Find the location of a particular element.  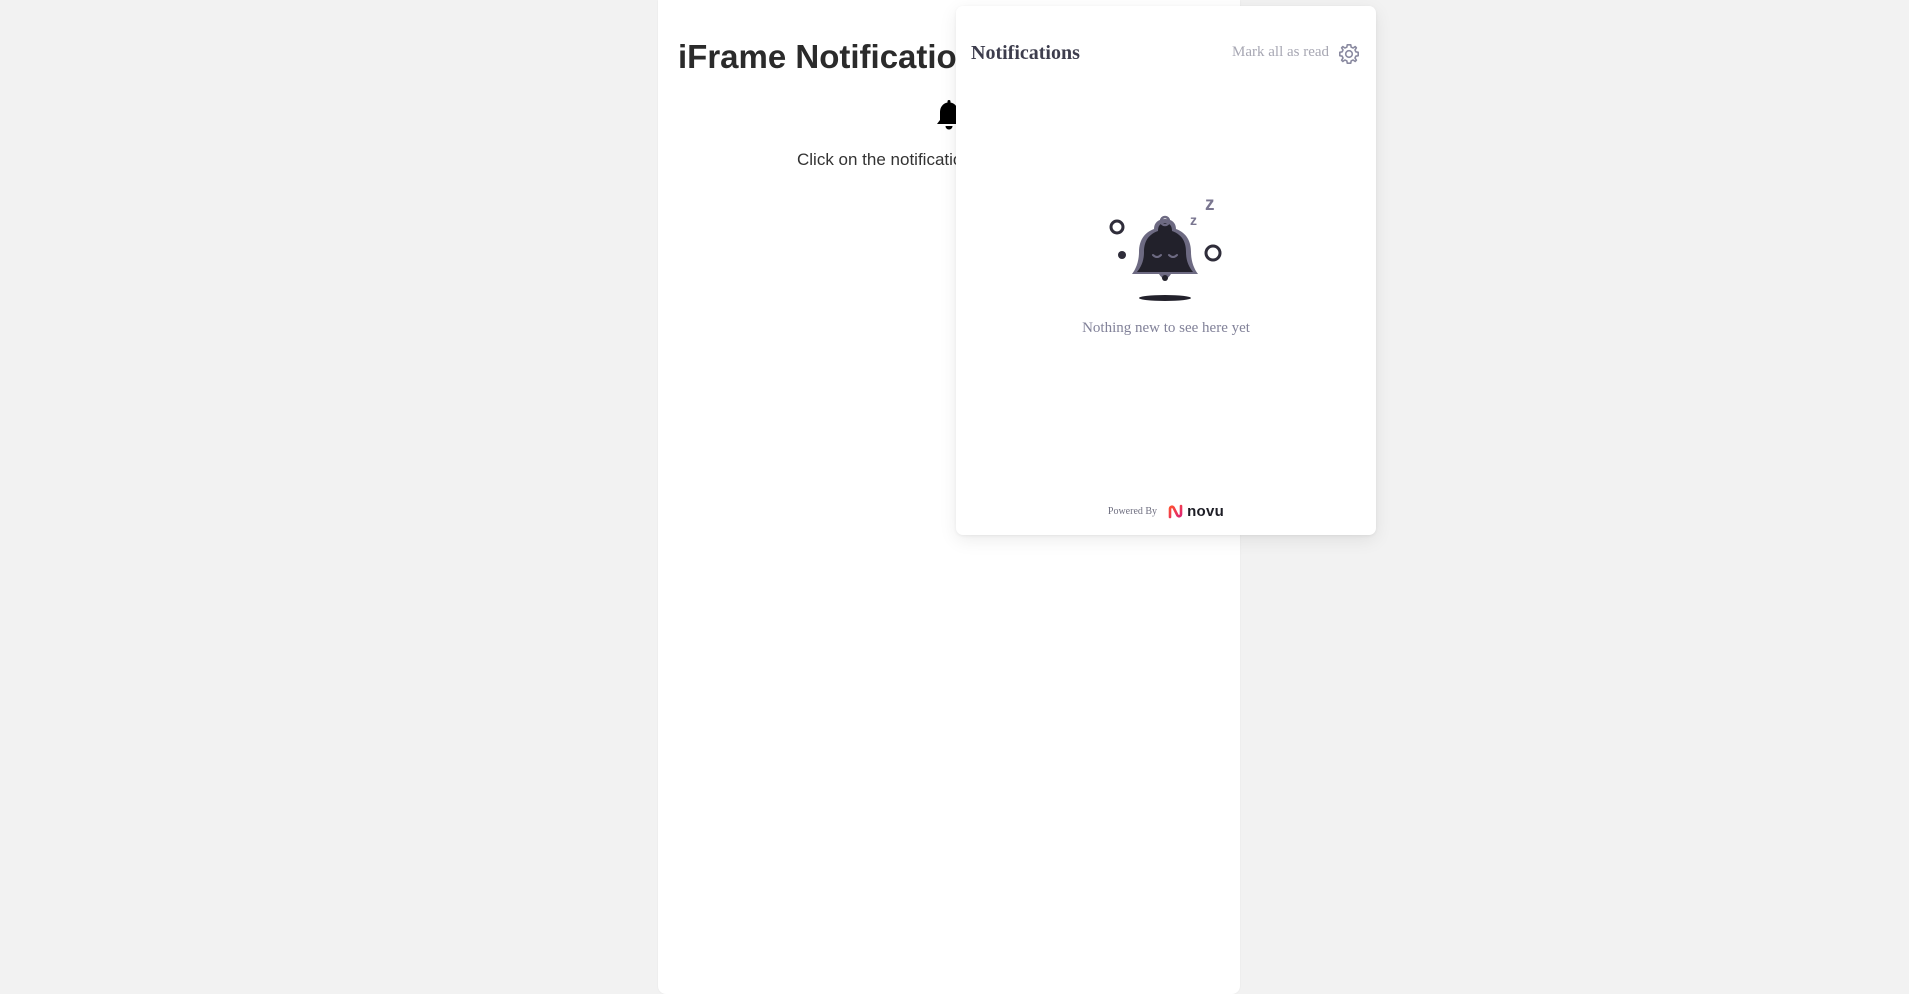

empty-state-message: Nothing new to see here yet is located at coordinates (1166, 328).